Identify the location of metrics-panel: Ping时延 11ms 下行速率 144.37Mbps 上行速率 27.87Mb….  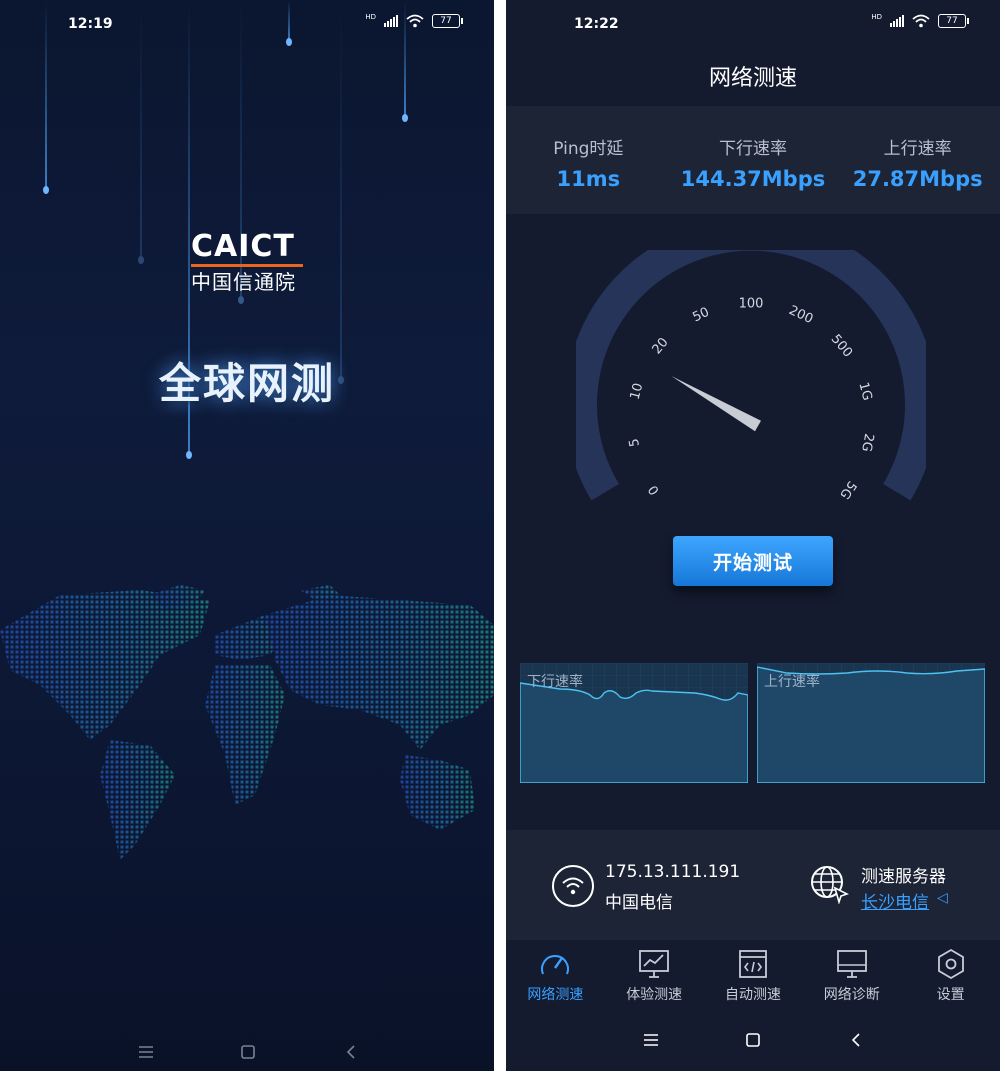
(753, 160).